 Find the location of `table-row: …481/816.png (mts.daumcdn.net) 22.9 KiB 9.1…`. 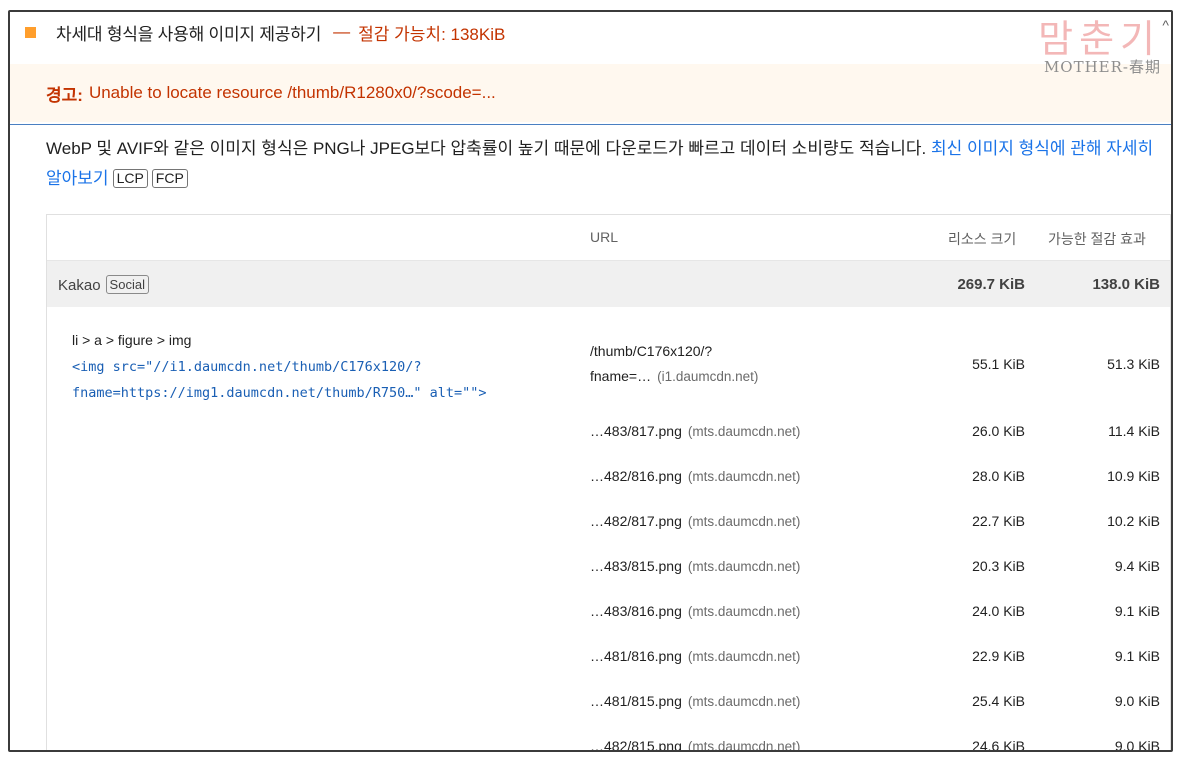

table-row: …481/816.png (mts.daumcdn.net) 22.9 KiB 9.1… is located at coordinates (608, 658).